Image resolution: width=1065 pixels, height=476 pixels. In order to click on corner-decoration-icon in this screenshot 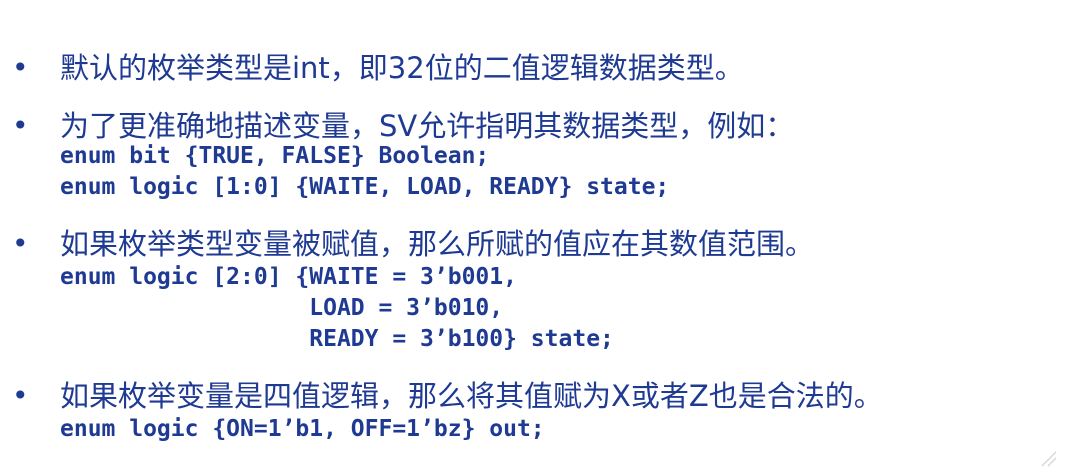, I will do `click(1049, 459)`.